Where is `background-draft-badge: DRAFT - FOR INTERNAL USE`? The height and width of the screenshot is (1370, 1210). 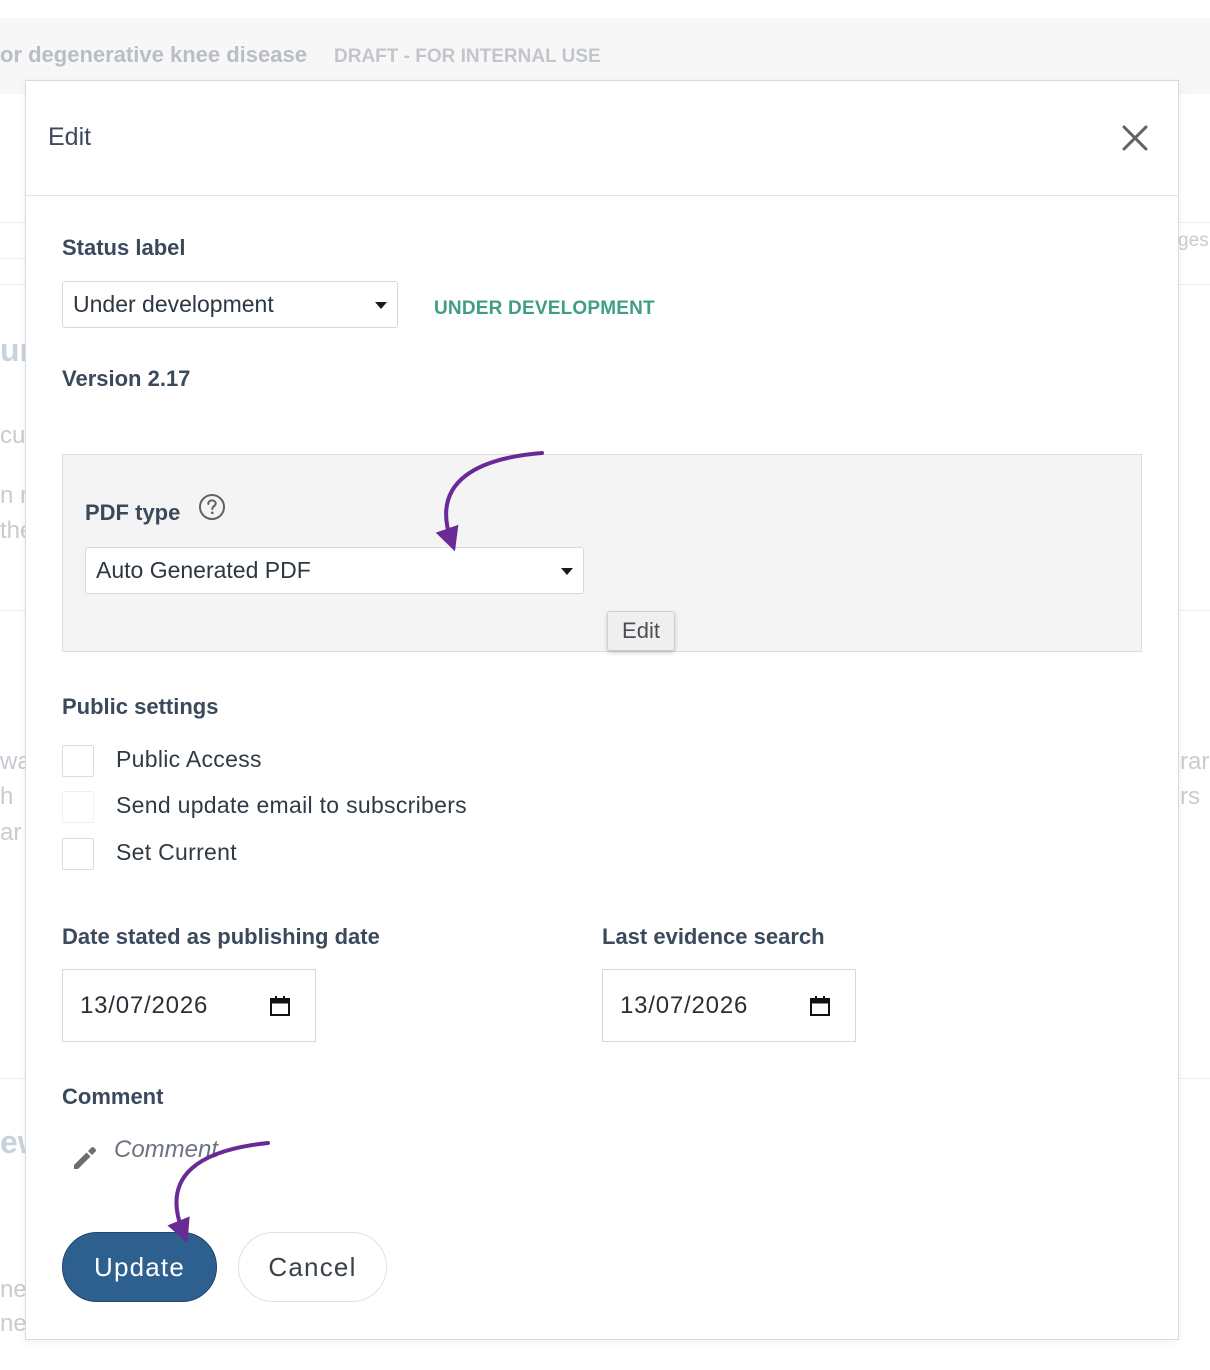 background-draft-badge: DRAFT - FOR INTERNAL USE is located at coordinates (467, 56).